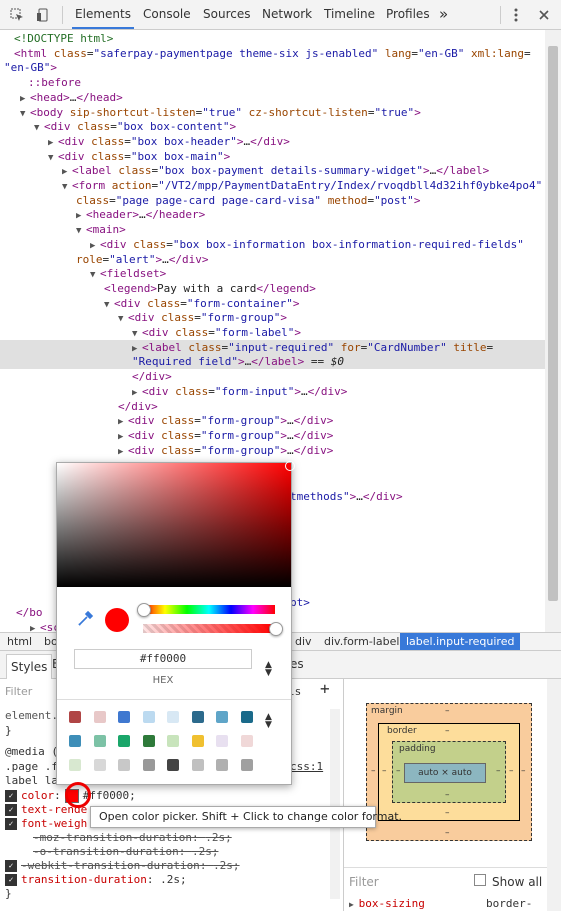  What do you see at coordinates (335, 804) in the screenshot?
I see `styles-scrollbar` at bounding box center [335, 804].